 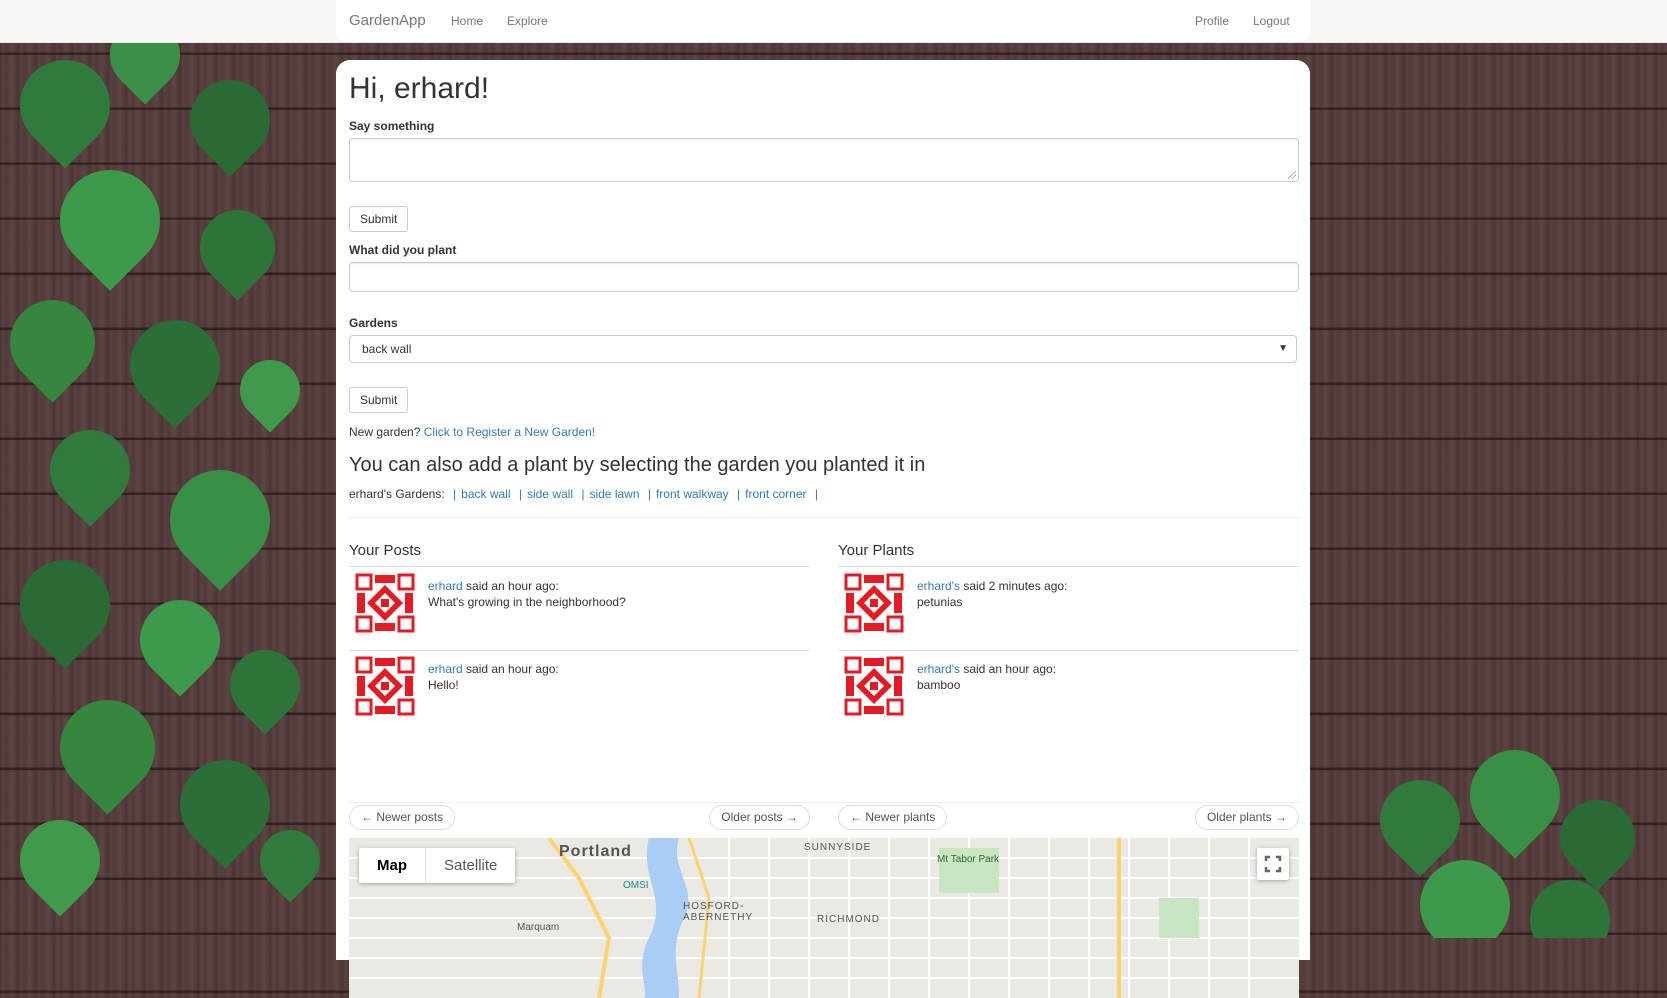 What do you see at coordinates (373, 323) in the screenshot?
I see `gardens-label: Gardens` at bounding box center [373, 323].